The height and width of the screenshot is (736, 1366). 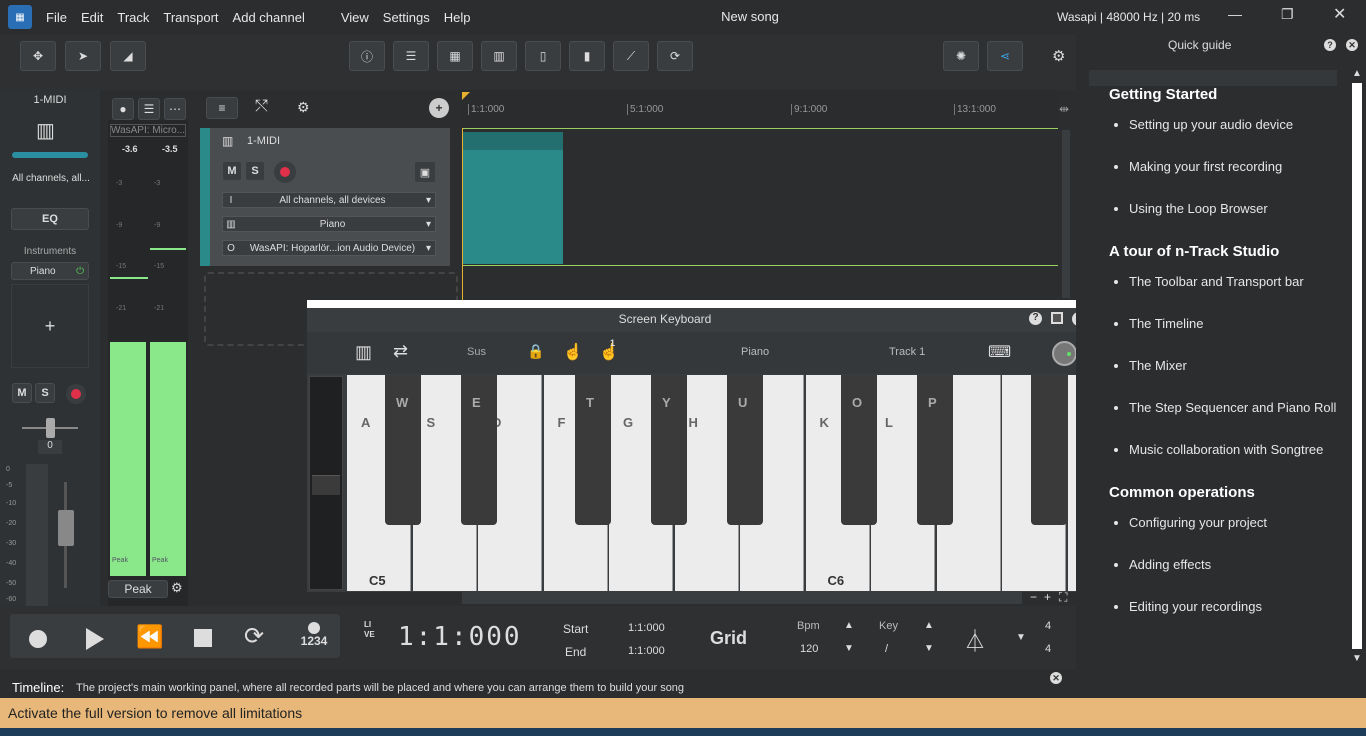 What do you see at coordinates (1057, 318) in the screenshot?
I see `keyboard-maximize-icon` at bounding box center [1057, 318].